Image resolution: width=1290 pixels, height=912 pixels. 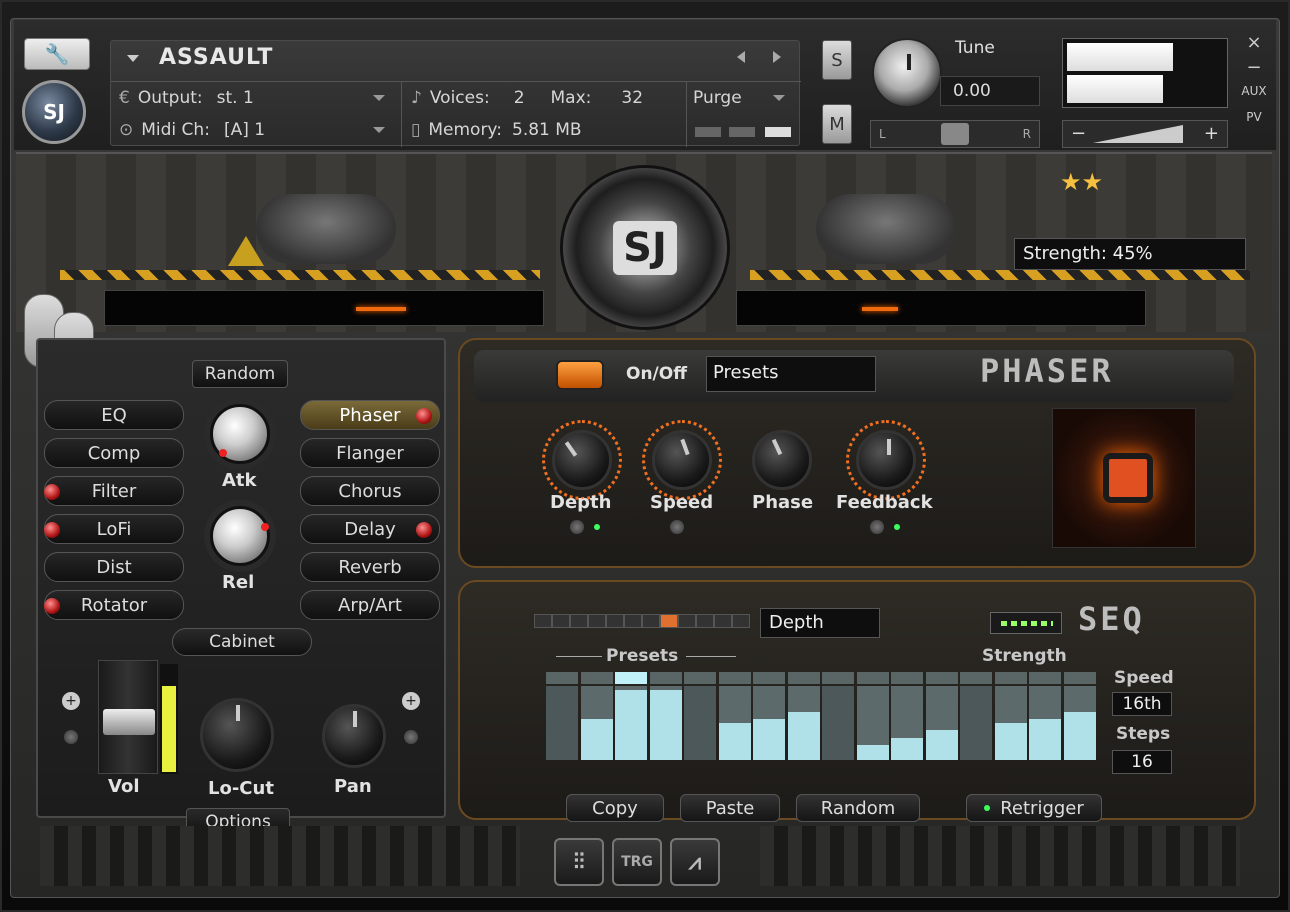 I want to click on fx-button-eq: EQ, so click(x=114, y=415).